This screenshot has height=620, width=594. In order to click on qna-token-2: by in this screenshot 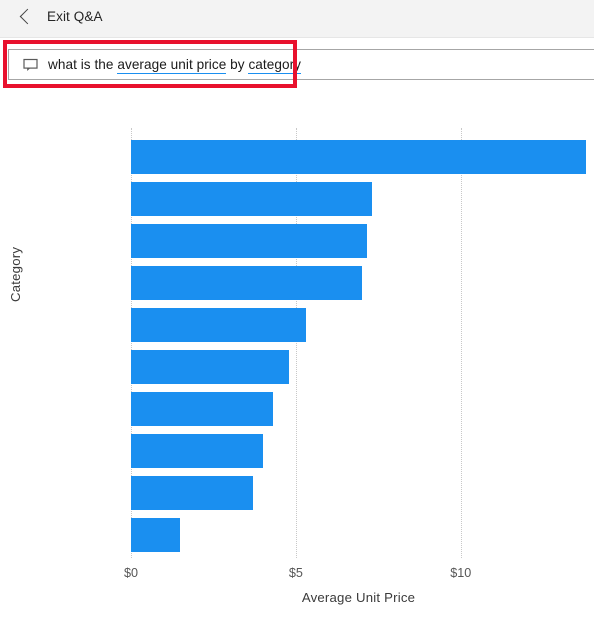, I will do `click(237, 64)`.